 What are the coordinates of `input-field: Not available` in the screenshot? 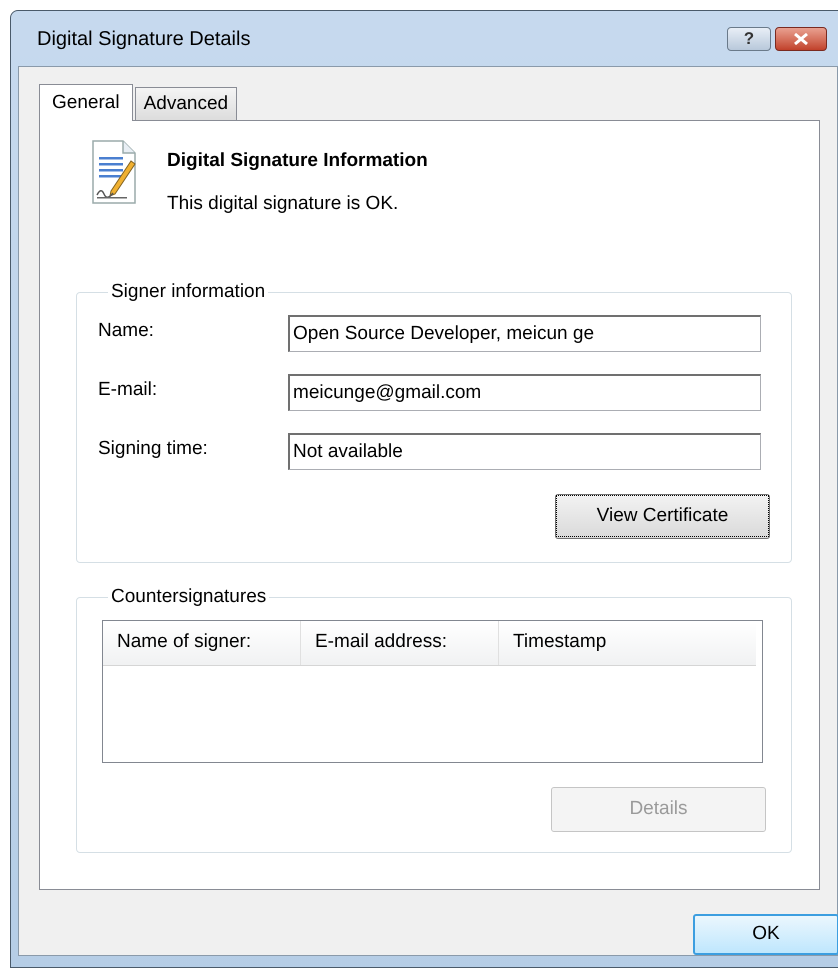 It's located at (524, 451).